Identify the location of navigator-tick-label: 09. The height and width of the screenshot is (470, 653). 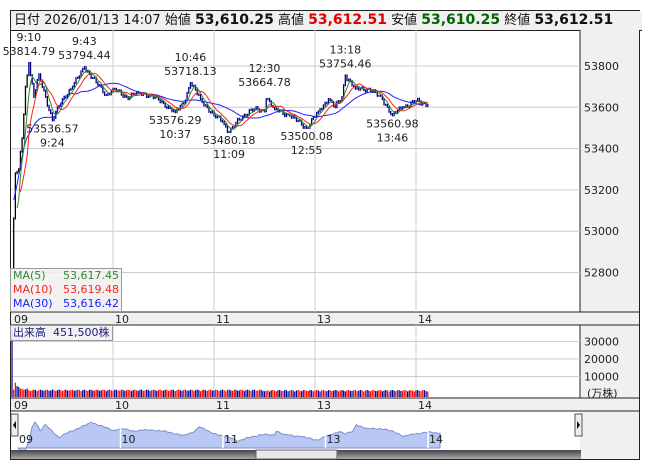
(26, 439).